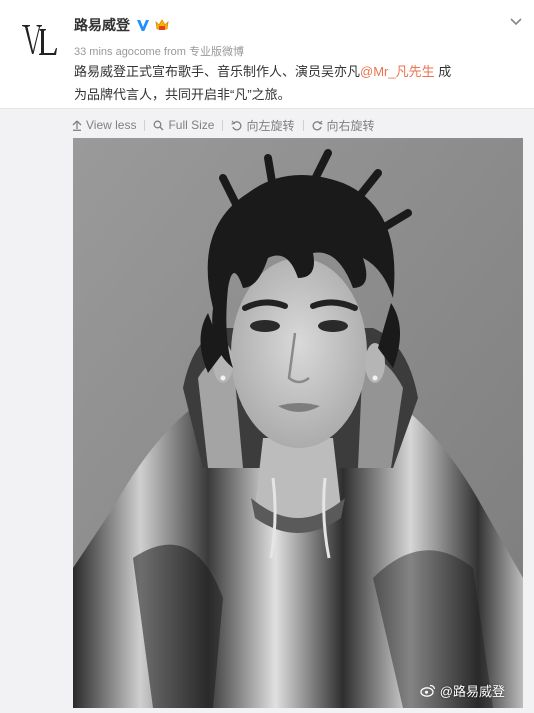 This screenshot has width=534, height=713. What do you see at coordinates (350, 125) in the screenshot?
I see `rotate-right-label: 向右旋转` at bounding box center [350, 125].